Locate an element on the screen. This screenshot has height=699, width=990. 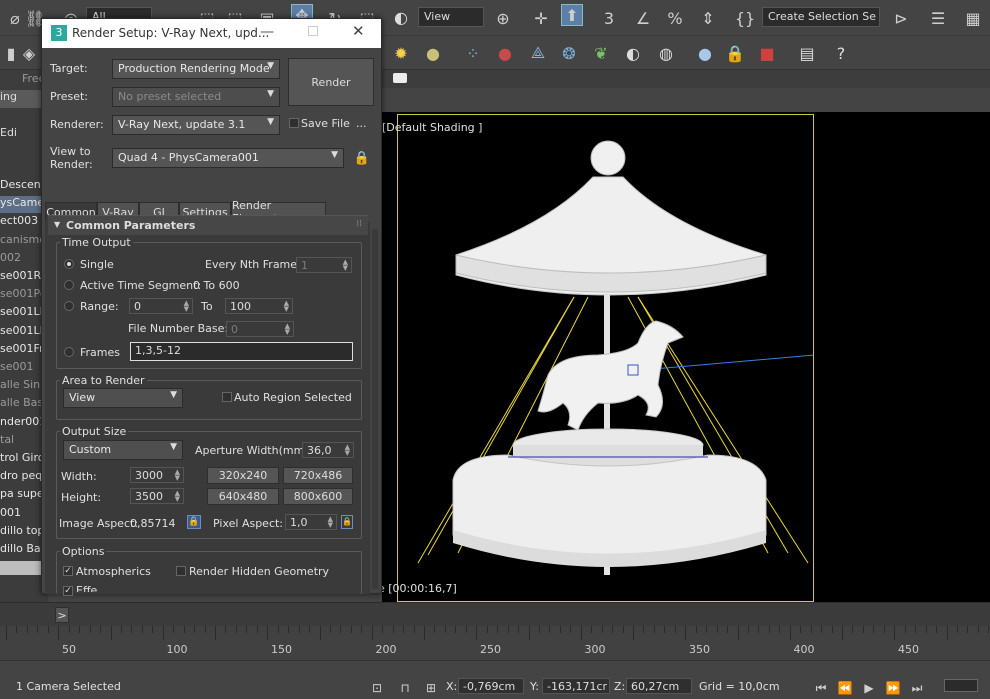
atmospherics-checkbox: ✓ is located at coordinates (68, 571).